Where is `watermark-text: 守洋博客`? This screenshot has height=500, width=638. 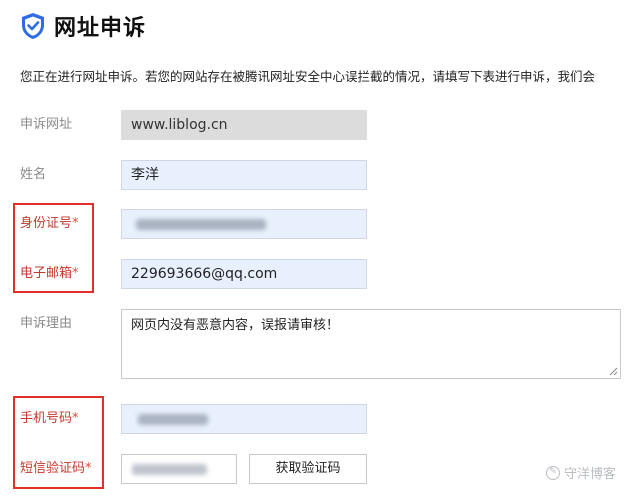
watermark-text: 守洋博客 is located at coordinates (589, 474).